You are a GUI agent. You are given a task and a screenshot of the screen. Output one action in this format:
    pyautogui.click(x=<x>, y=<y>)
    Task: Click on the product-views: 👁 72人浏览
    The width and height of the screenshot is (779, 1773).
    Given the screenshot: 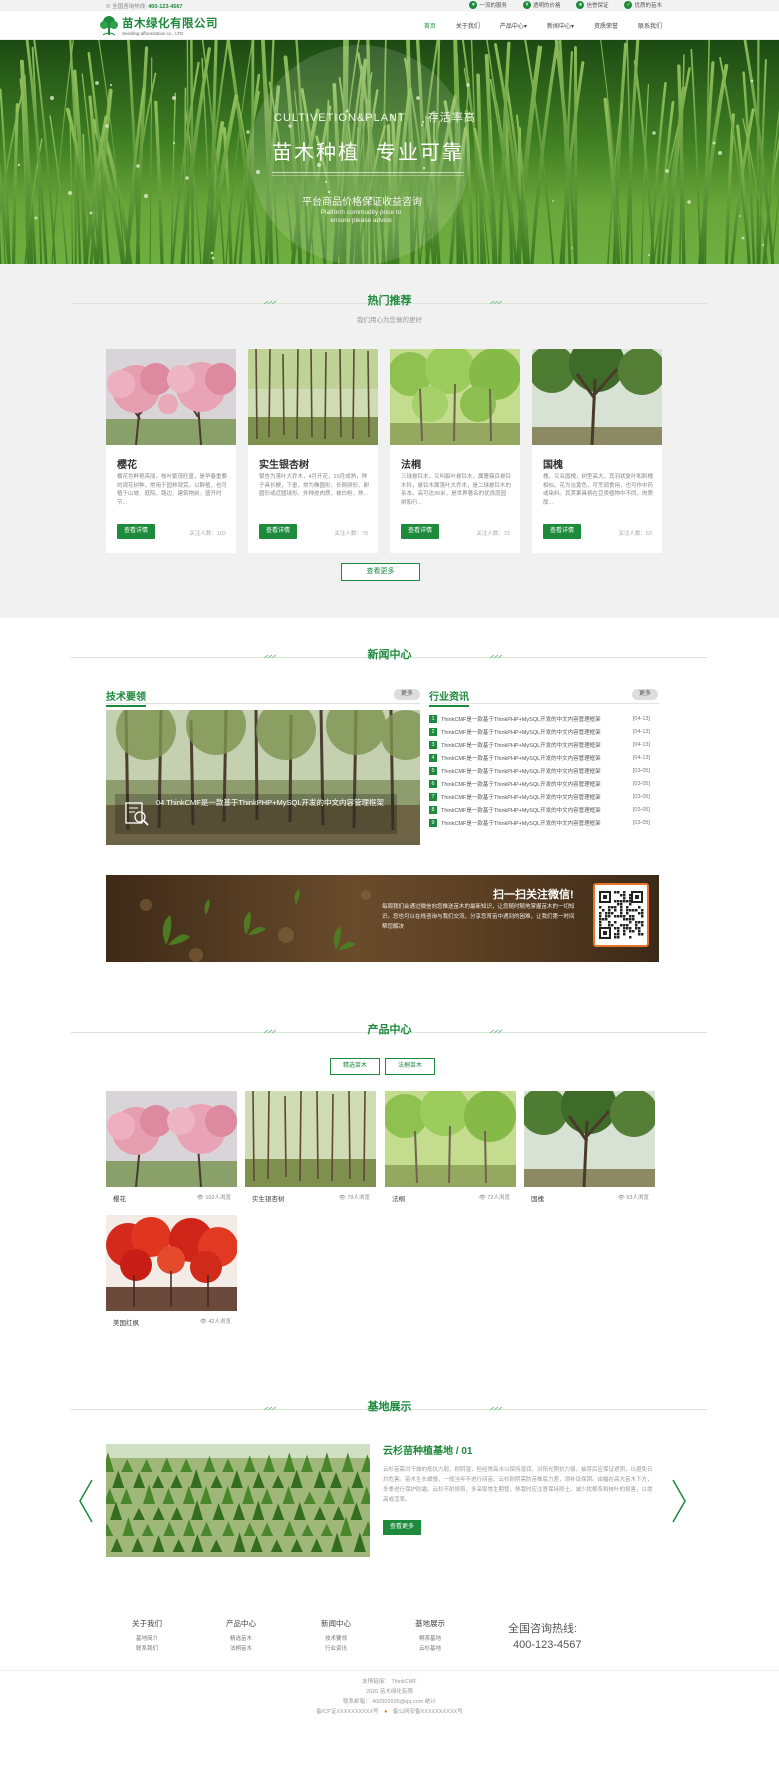 What is the action you would take?
    pyautogui.click(x=494, y=1198)
    